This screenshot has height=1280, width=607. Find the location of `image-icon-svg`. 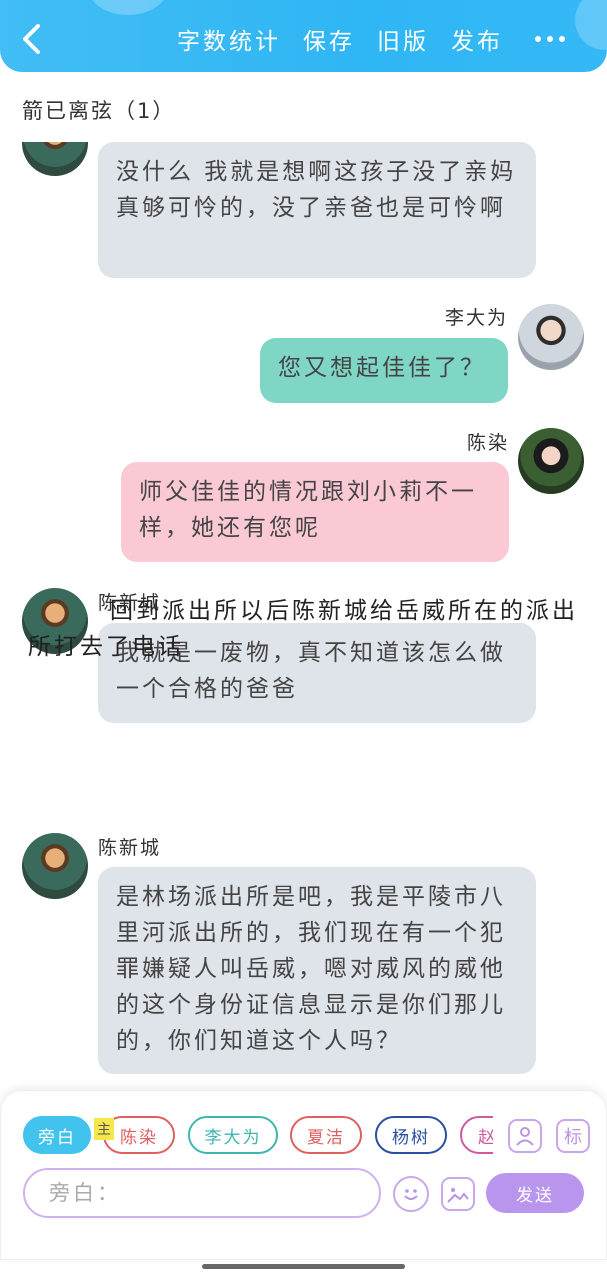

image-icon-svg is located at coordinates (458, 1195).